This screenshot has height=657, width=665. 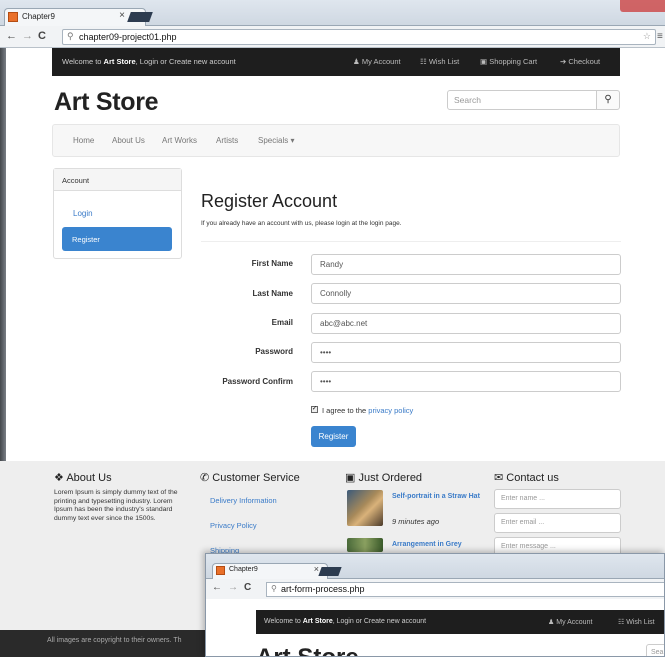 What do you see at coordinates (117, 180) in the screenshot?
I see `account-panel-heading: Account` at bounding box center [117, 180].